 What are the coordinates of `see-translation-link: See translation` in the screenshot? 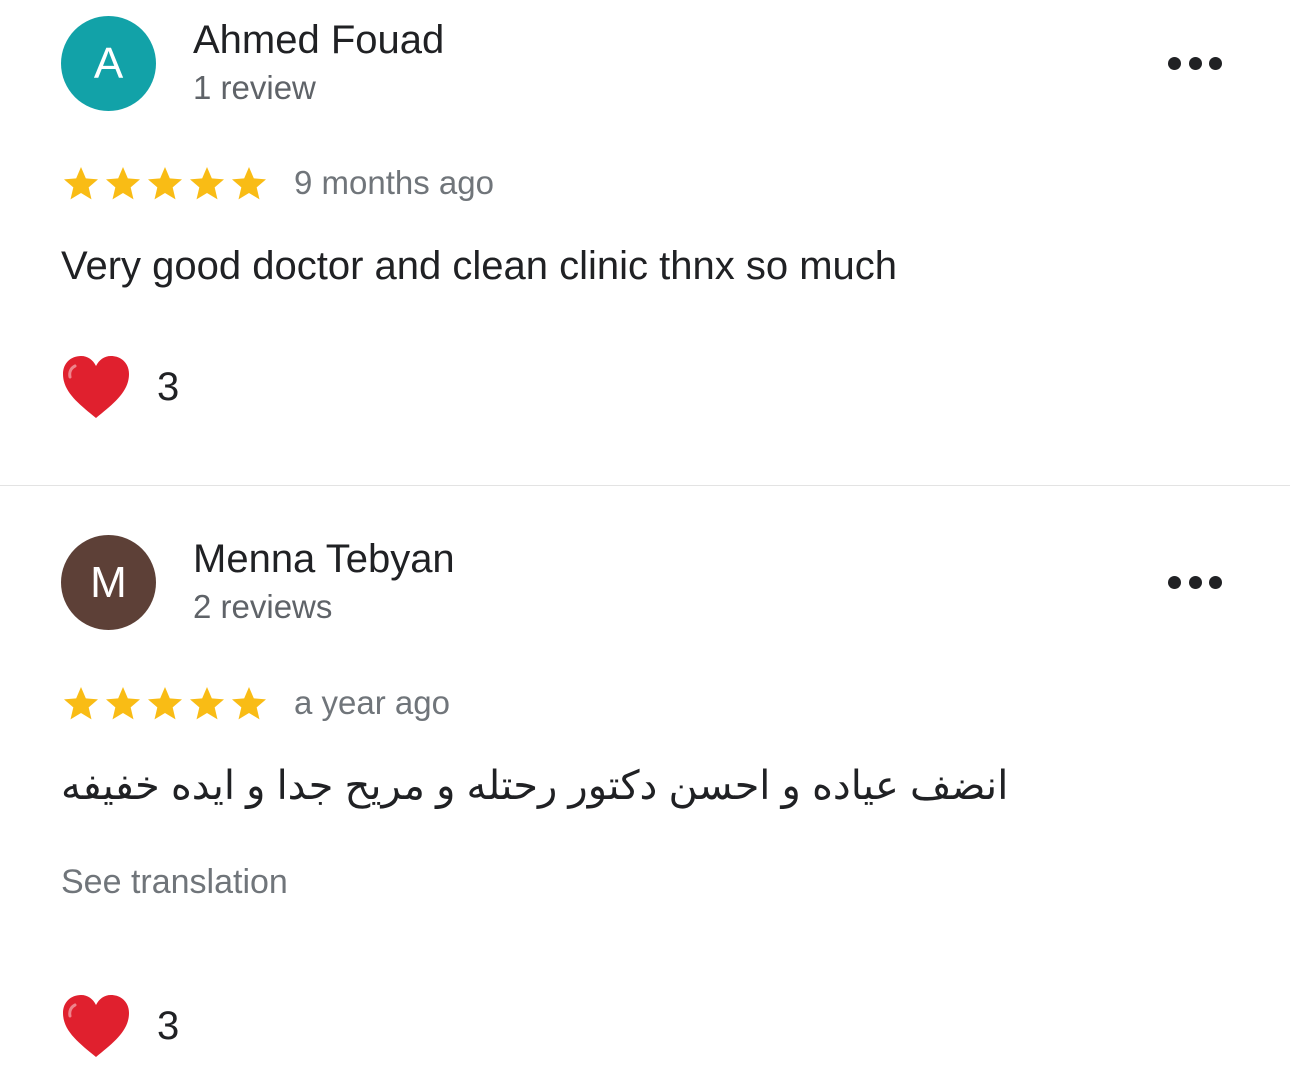 It's located at (174, 882).